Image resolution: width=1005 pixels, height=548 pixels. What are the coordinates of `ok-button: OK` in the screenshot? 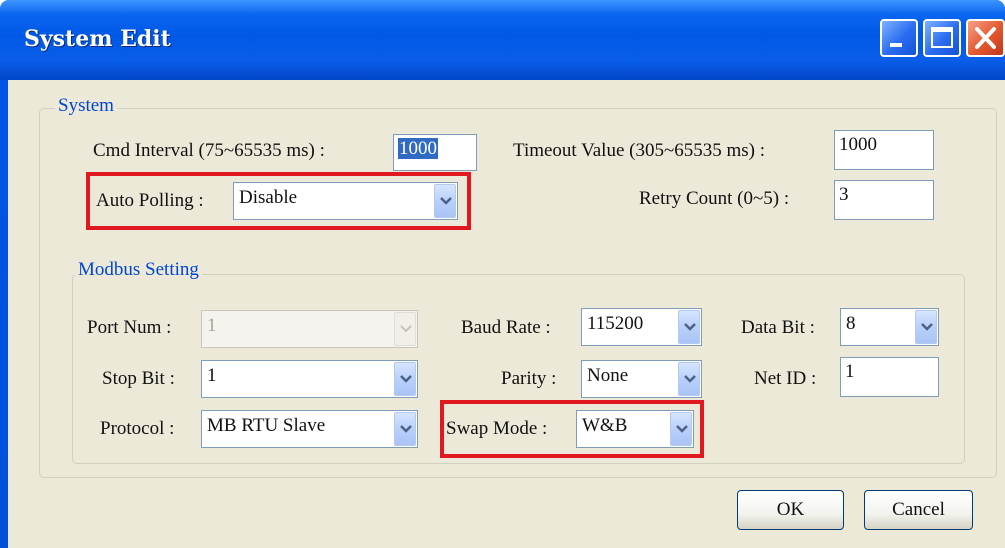 It's located at (790, 510).